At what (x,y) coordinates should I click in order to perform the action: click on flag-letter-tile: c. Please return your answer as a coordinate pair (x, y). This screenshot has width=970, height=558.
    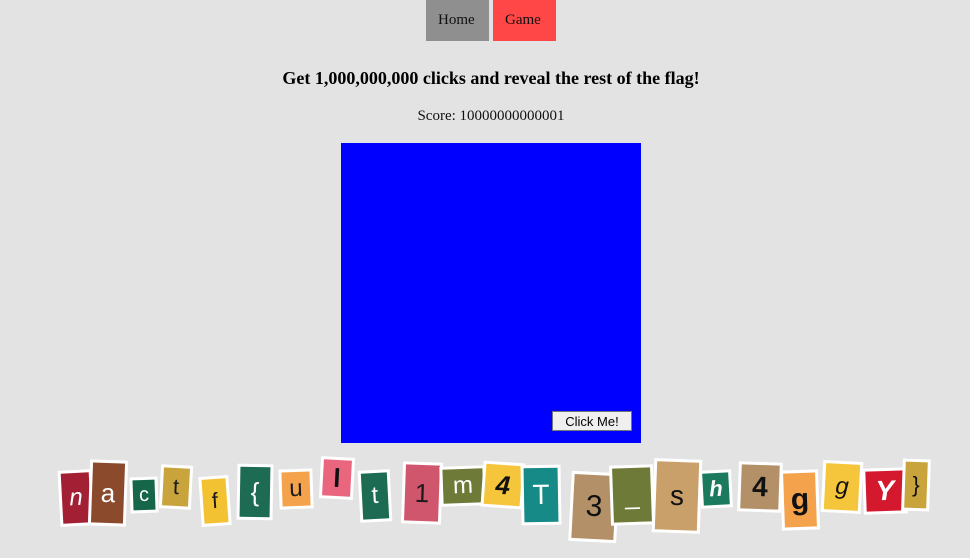
    Looking at the image, I should click on (144, 495).